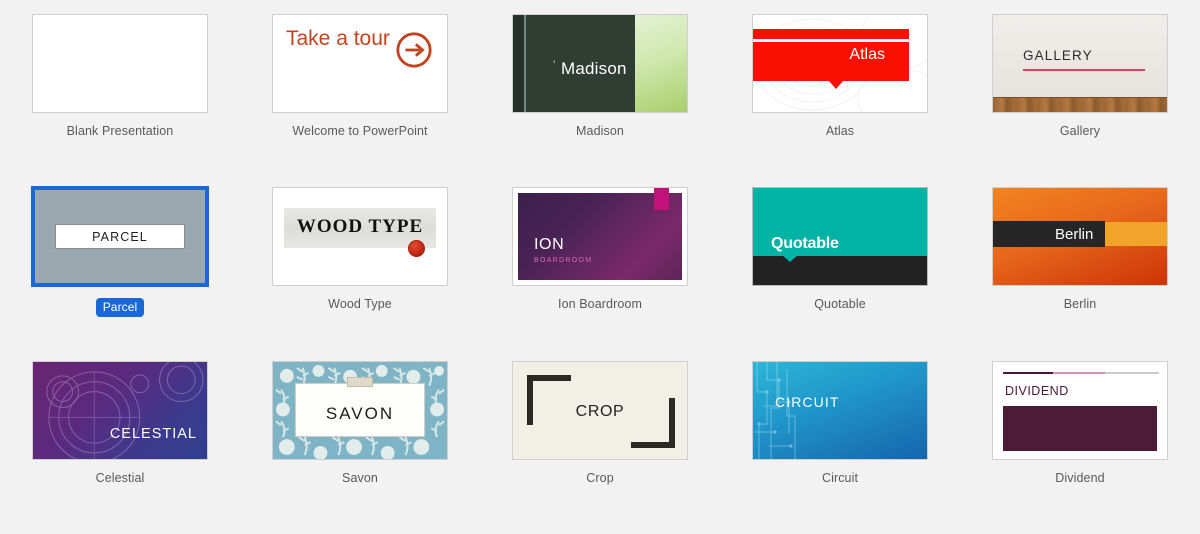 Image resolution: width=1200 pixels, height=534 pixels. I want to click on template-preview-celestial: CELESTIAL, so click(120, 410).